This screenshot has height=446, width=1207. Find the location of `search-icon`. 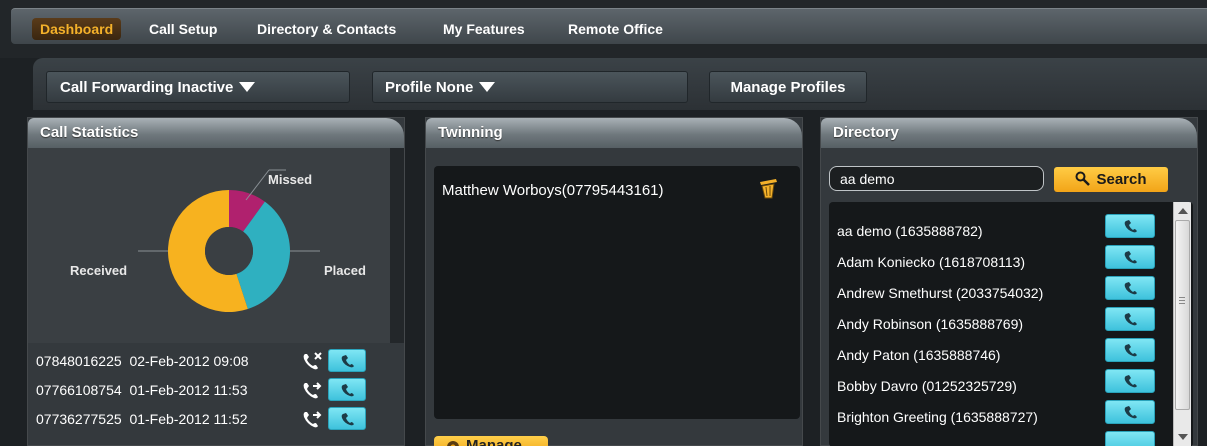

search-icon is located at coordinates (1083, 178).